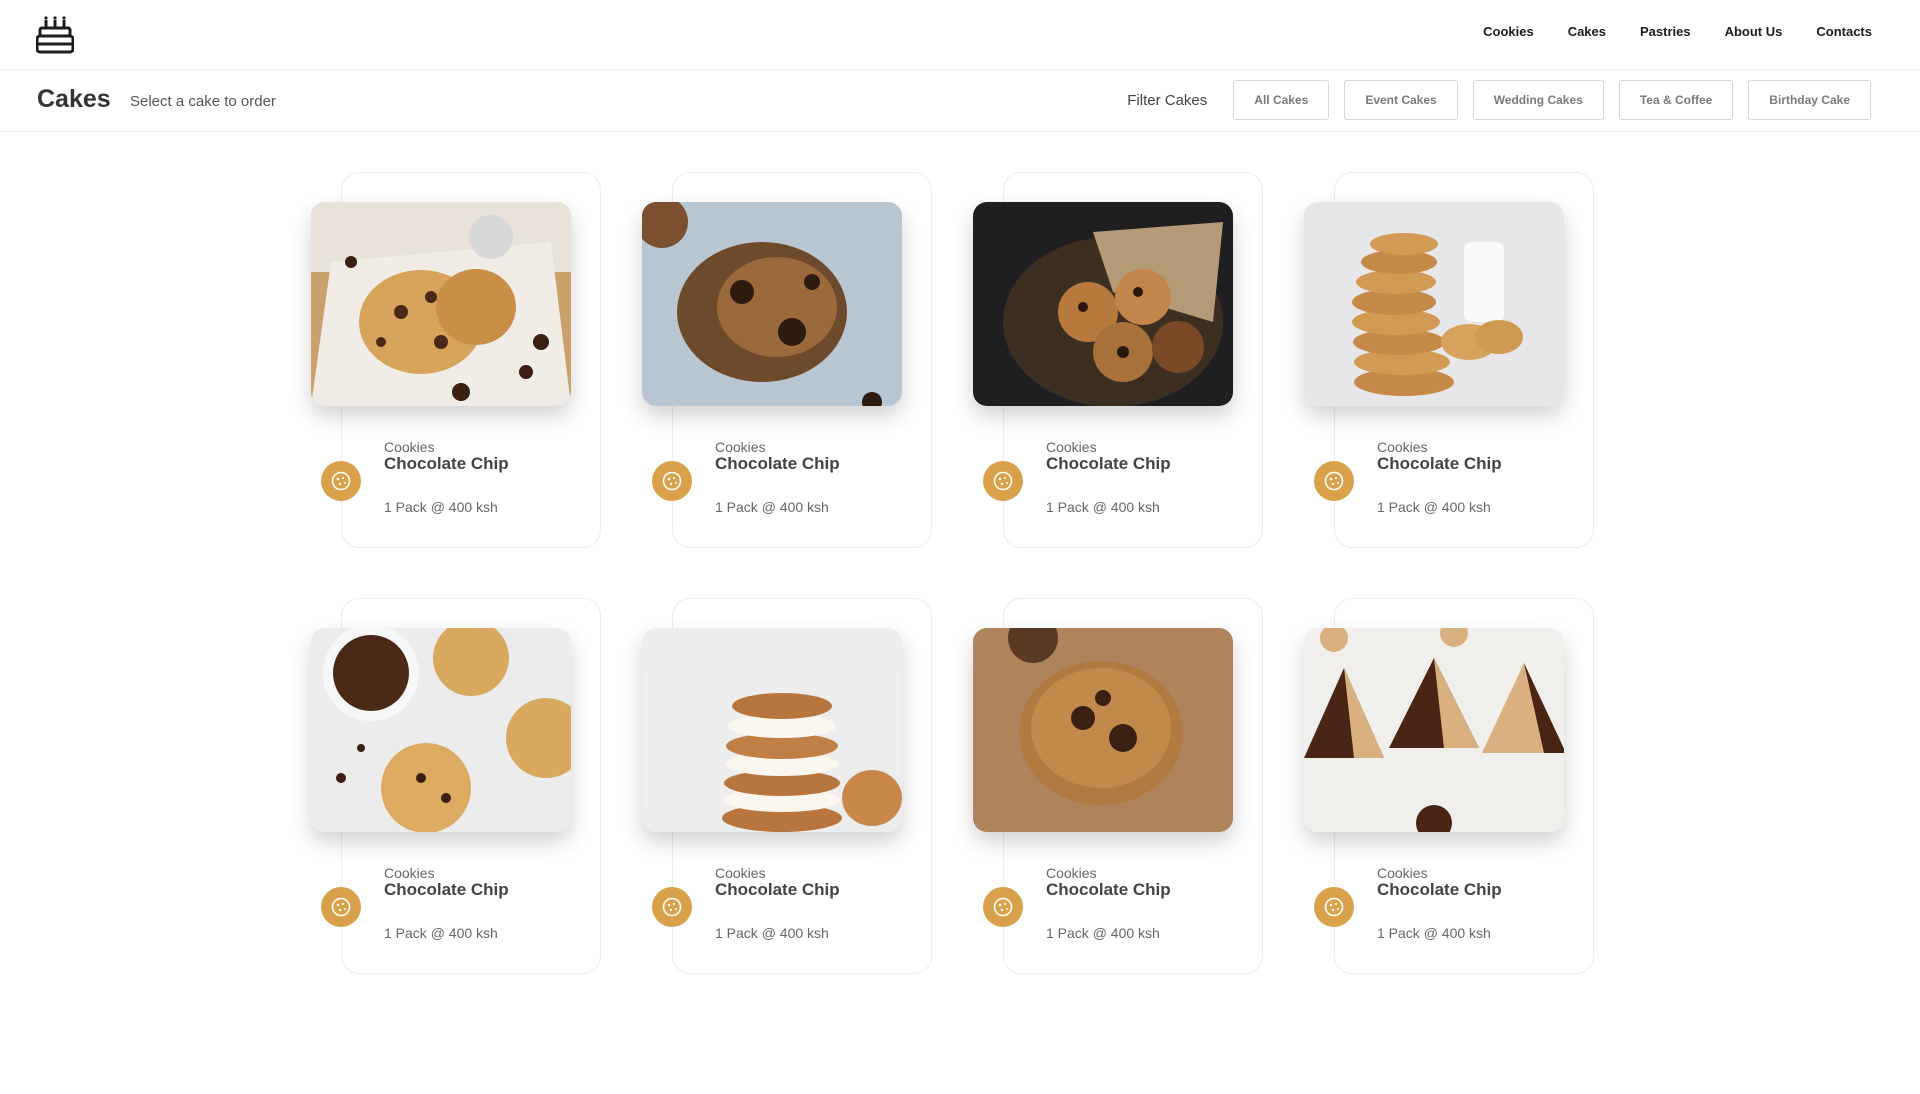 Image resolution: width=1920 pixels, height=1094 pixels. What do you see at coordinates (74, 99) in the screenshot?
I see `page-title: Cakes` at bounding box center [74, 99].